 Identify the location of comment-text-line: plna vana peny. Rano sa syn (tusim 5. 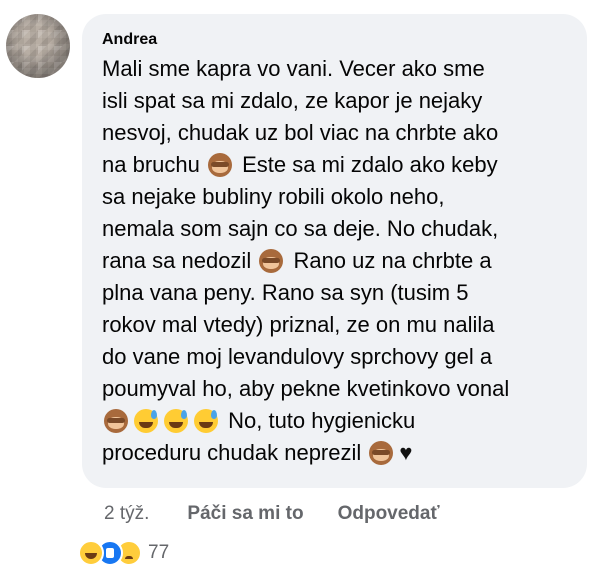
(335, 293).